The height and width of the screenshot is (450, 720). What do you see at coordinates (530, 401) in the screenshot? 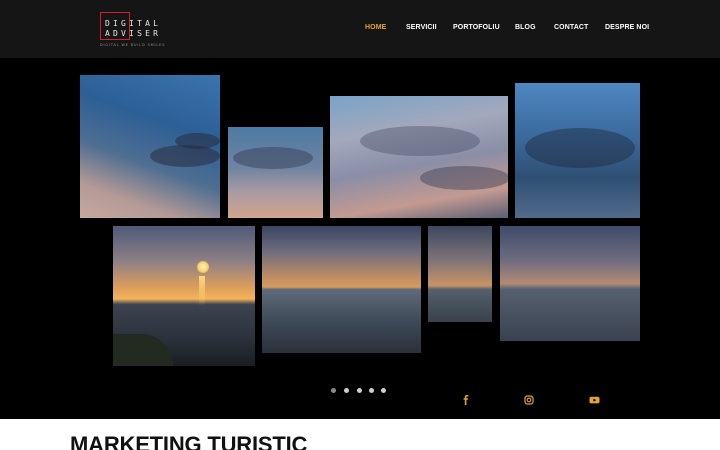
I see `instagram-icon` at bounding box center [530, 401].